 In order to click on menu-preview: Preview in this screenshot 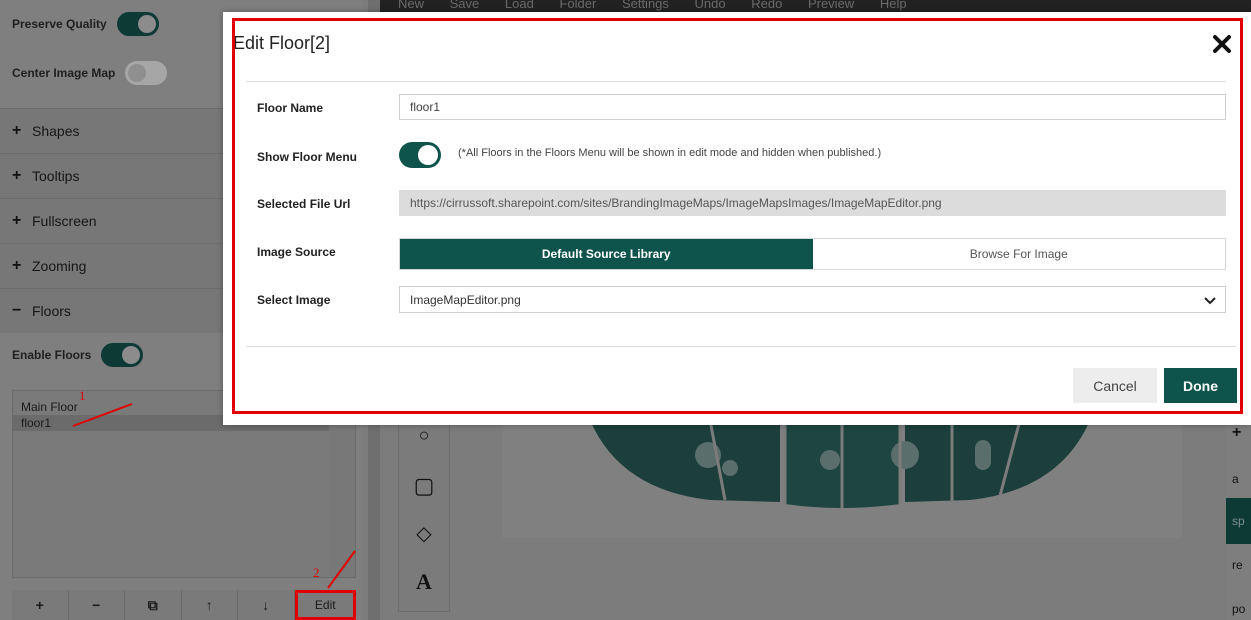, I will do `click(831, 5)`.